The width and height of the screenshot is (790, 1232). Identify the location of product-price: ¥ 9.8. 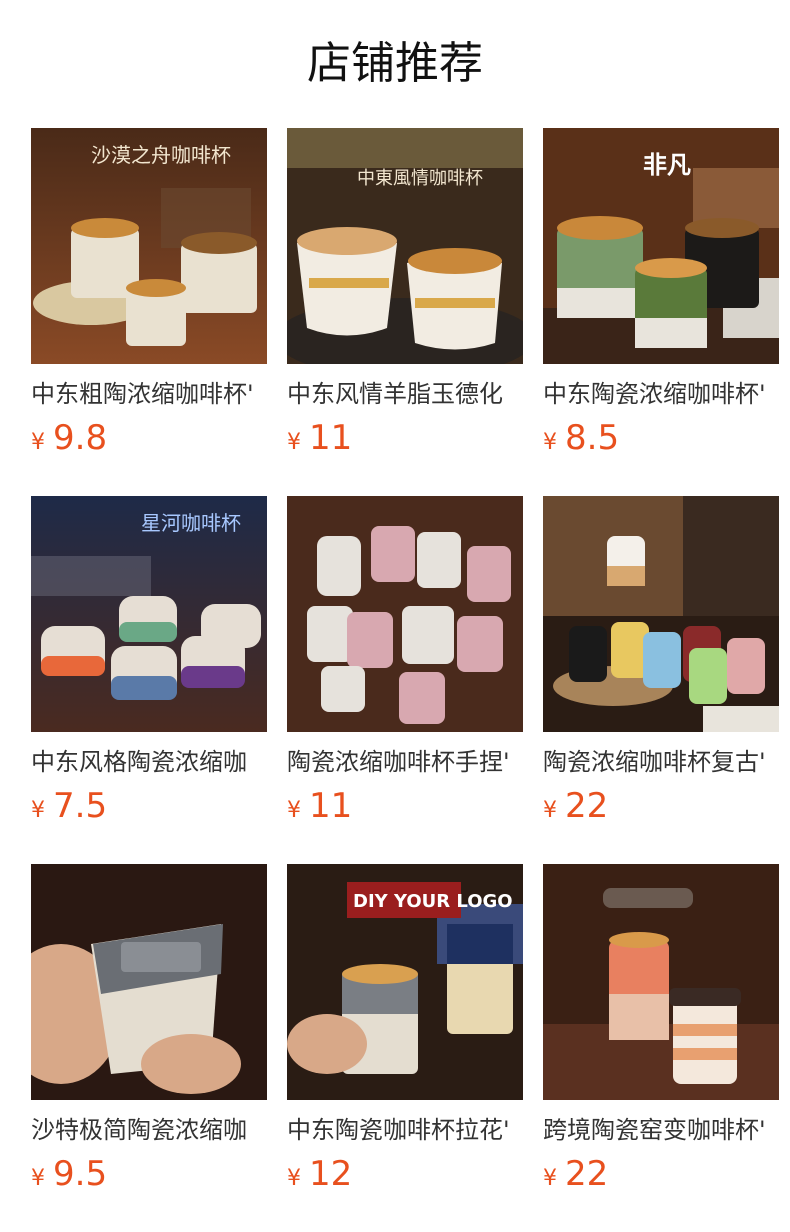
(149, 438).